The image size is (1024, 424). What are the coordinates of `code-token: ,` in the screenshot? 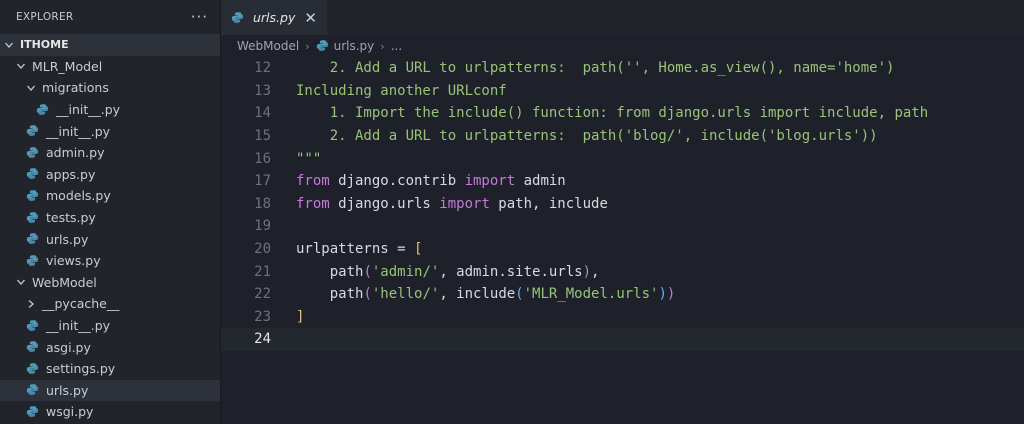 It's located at (595, 271).